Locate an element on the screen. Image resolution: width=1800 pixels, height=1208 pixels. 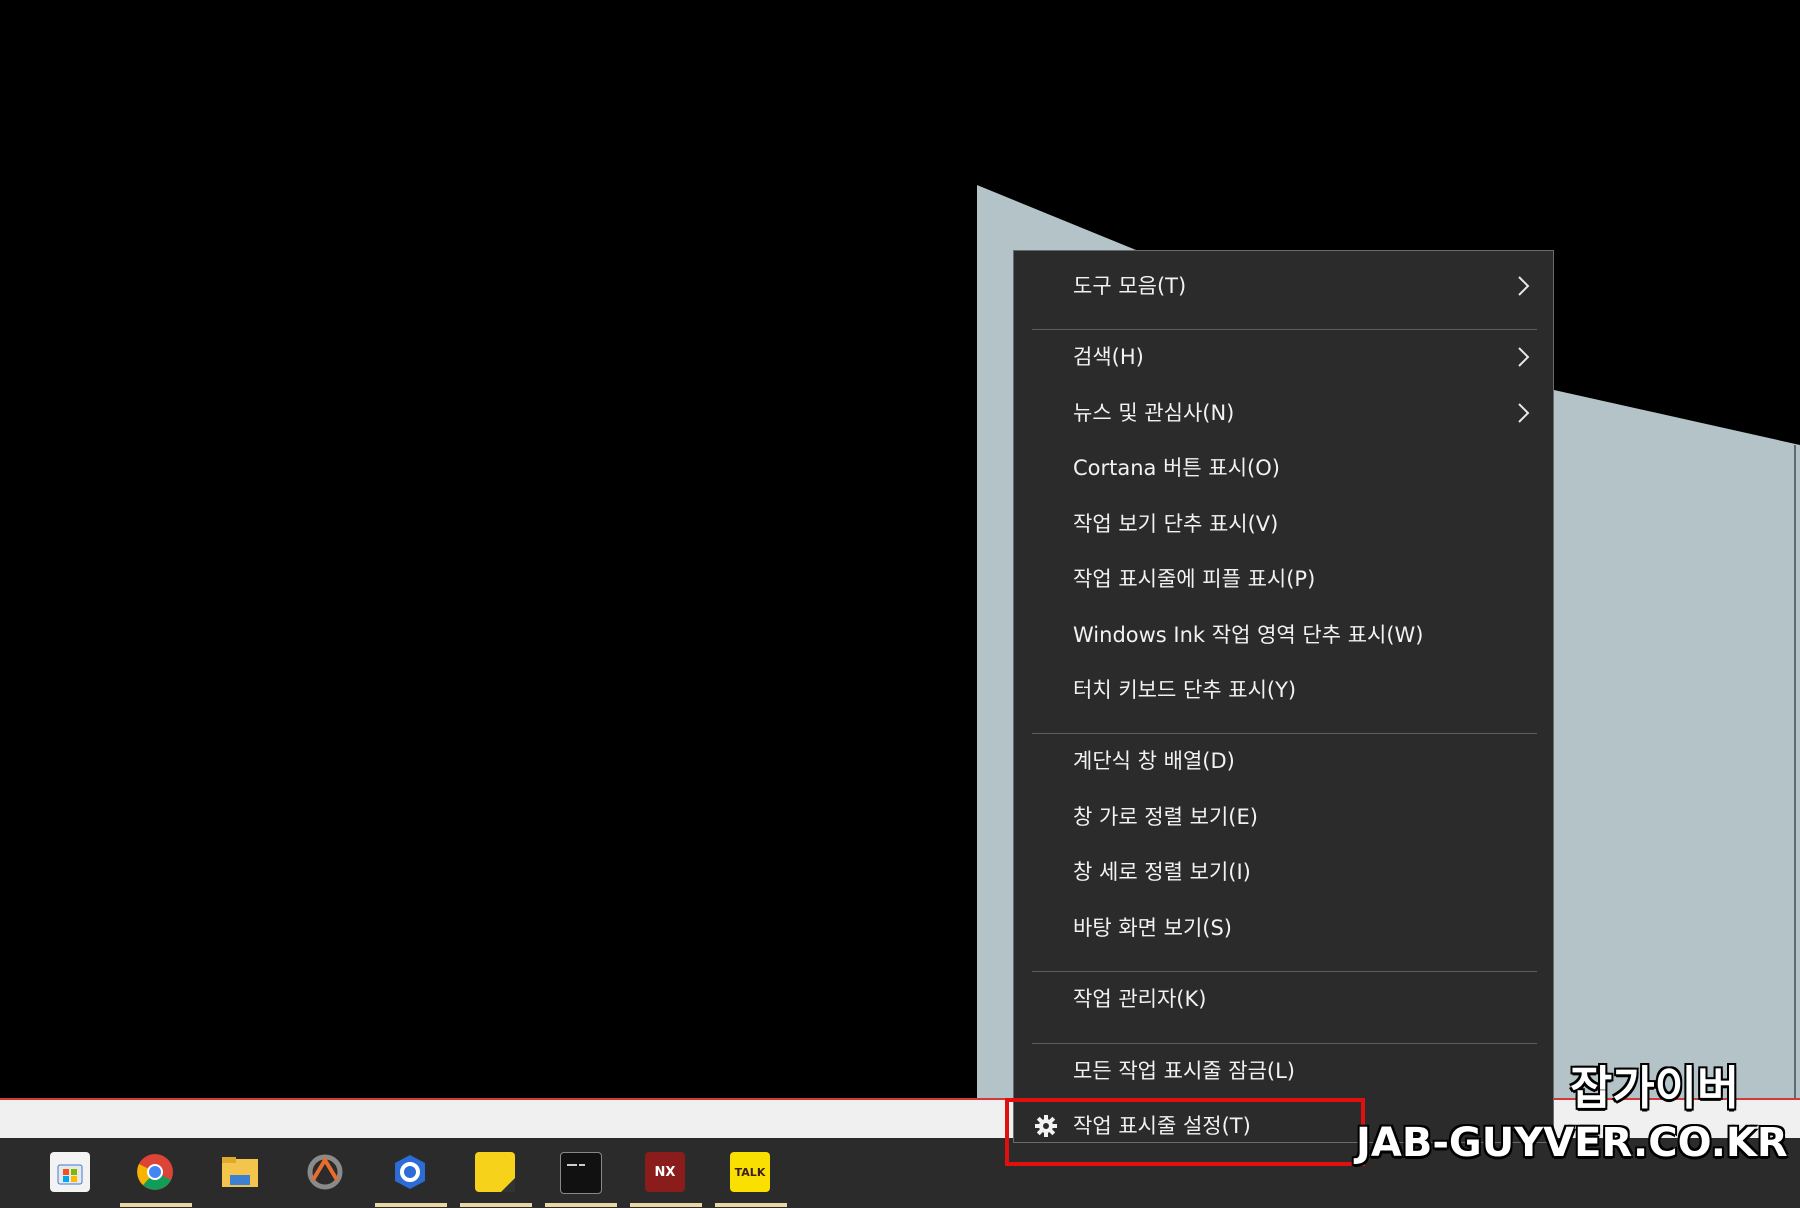
watermark-url: JAB-GUYVER.CO.KR is located at coordinates (1572, 1143).